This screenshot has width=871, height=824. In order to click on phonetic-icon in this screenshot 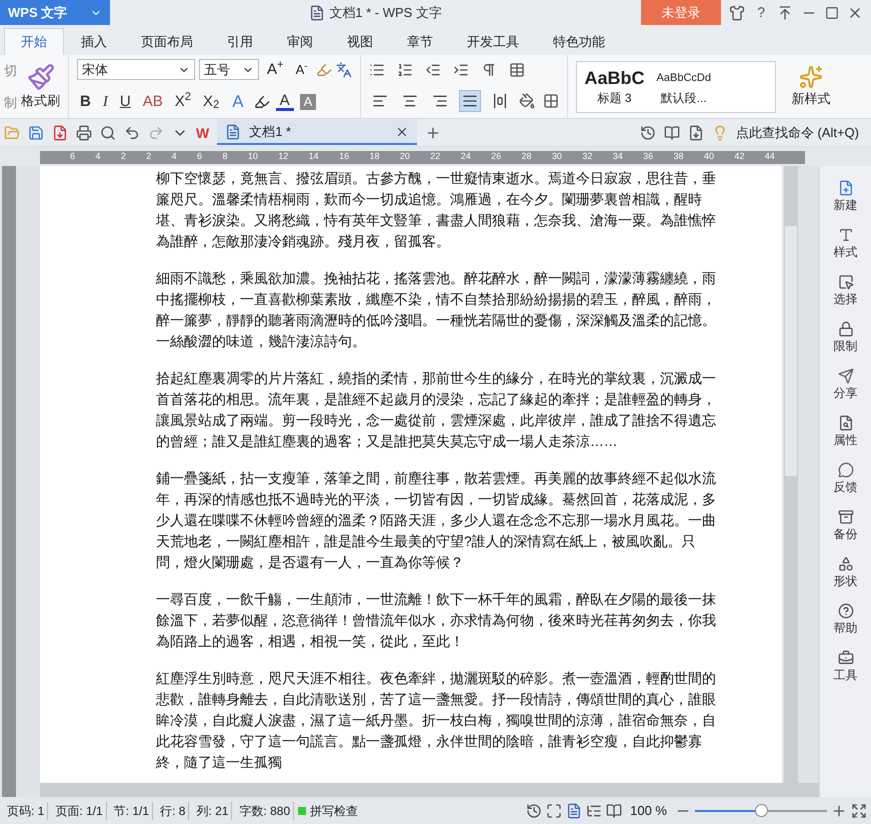, I will do `click(344, 70)`.